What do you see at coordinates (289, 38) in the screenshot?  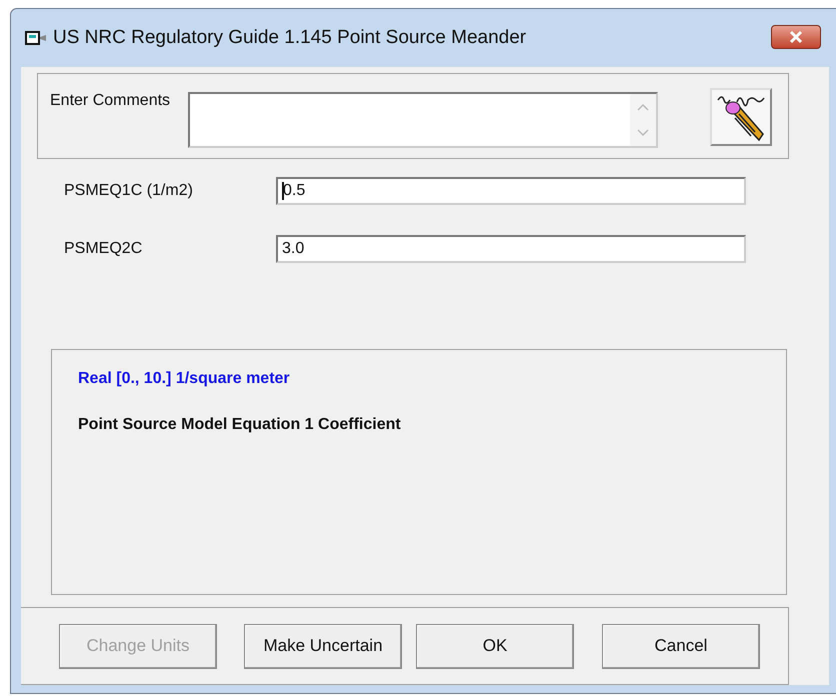 I see `window-title: US NRC Regulatory Guide 1.145 Point Source Meander` at bounding box center [289, 38].